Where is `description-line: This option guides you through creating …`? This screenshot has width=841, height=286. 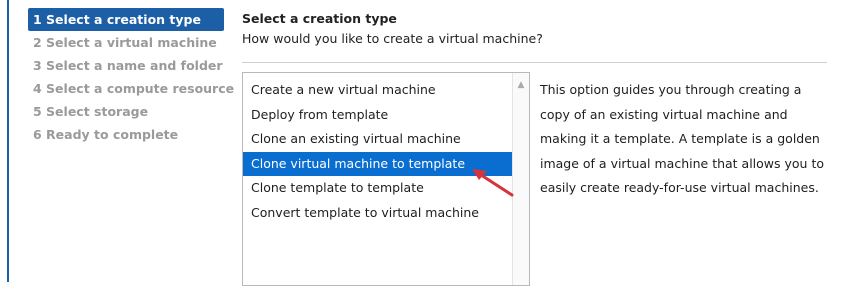 description-line: This option guides you through creating … is located at coordinates (671, 89).